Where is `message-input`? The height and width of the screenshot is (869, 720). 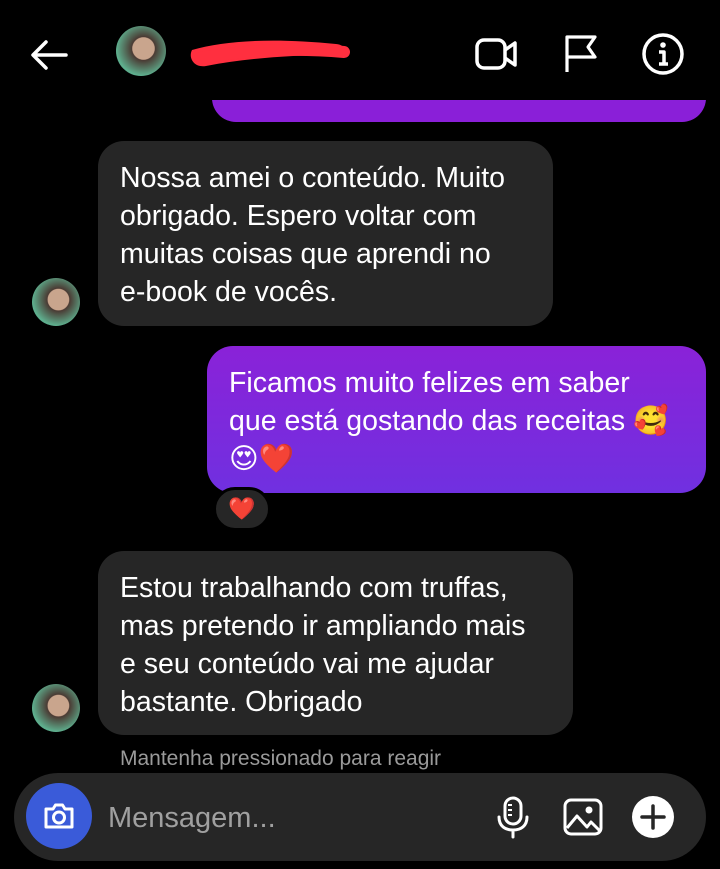 message-input is located at coordinates (298, 818).